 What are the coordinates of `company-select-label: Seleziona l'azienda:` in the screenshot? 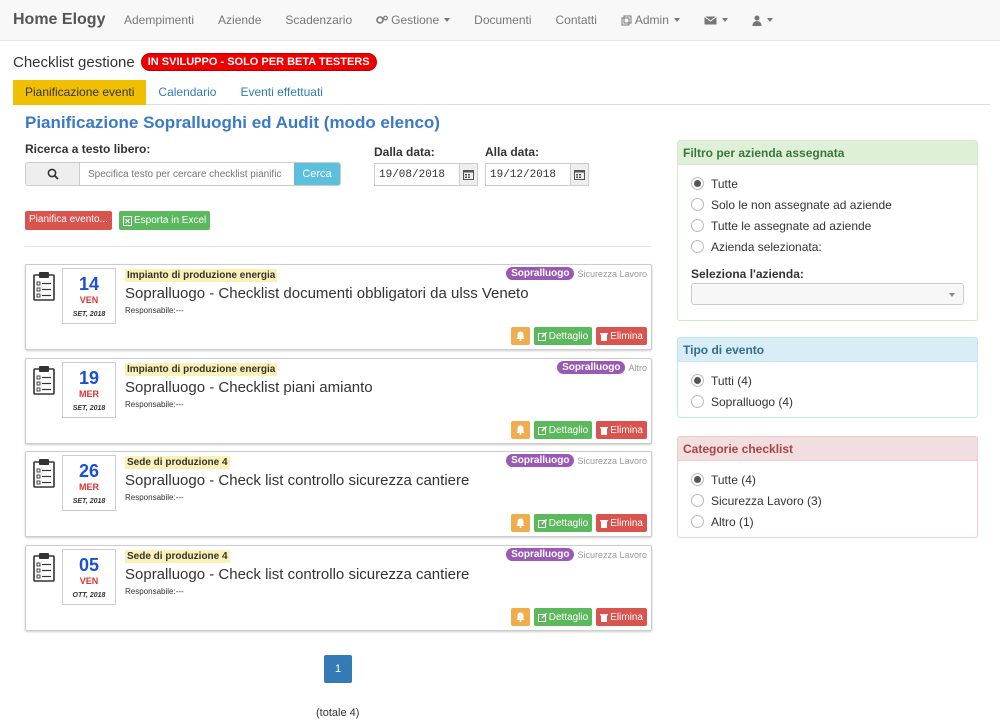 It's located at (747, 274).